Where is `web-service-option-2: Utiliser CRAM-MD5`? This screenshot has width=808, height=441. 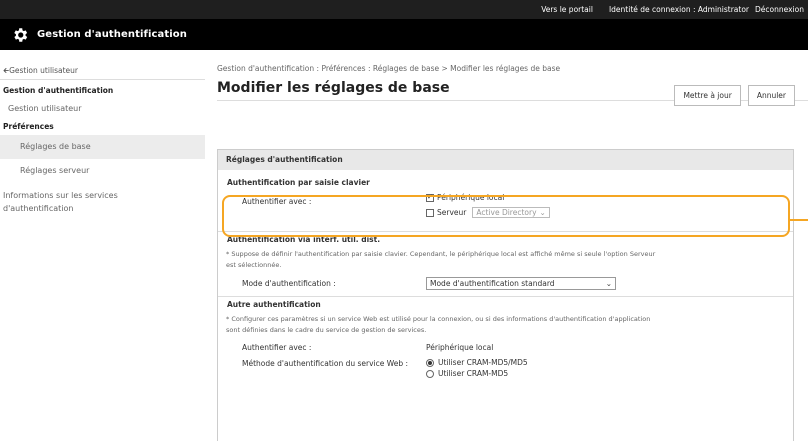
web-service-option-2: Utiliser CRAM-MD5 is located at coordinates (467, 373).